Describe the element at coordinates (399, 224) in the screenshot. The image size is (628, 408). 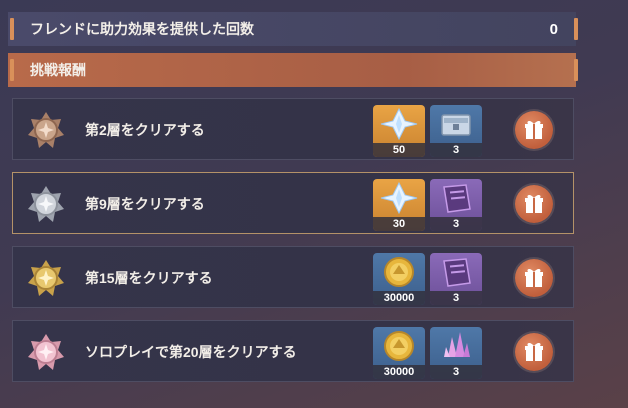
I see `reward-item-qty: 30` at that location.